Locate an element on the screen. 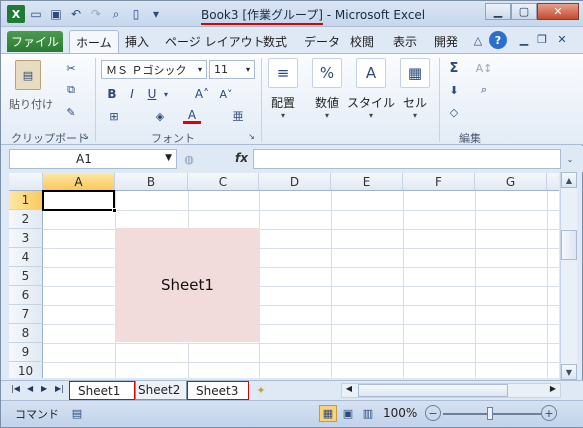 The width and height of the screenshot is (583, 428). workbook-minimize-icon: ▁ is located at coordinates (524, 39).